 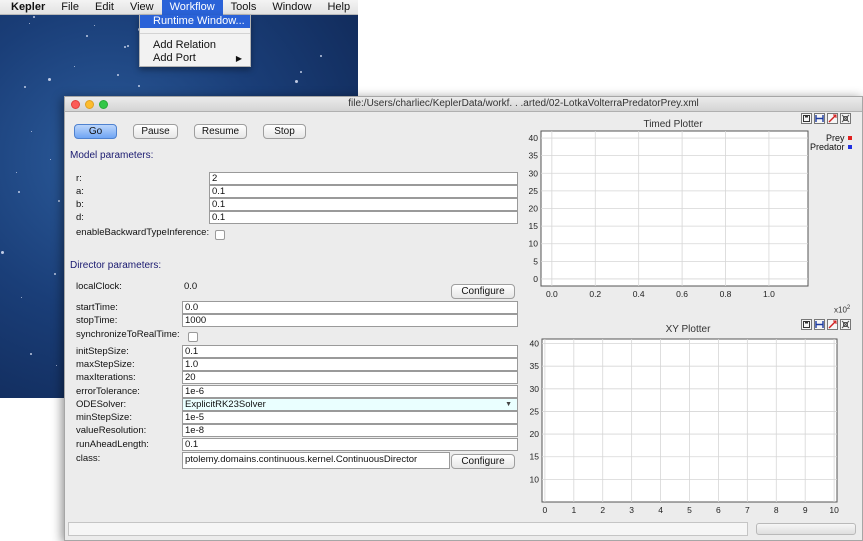 What do you see at coordinates (545, 510) in the screenshot?
I see `xy-plotter-x-tick-label: 0` at bounding box center [545, 510].